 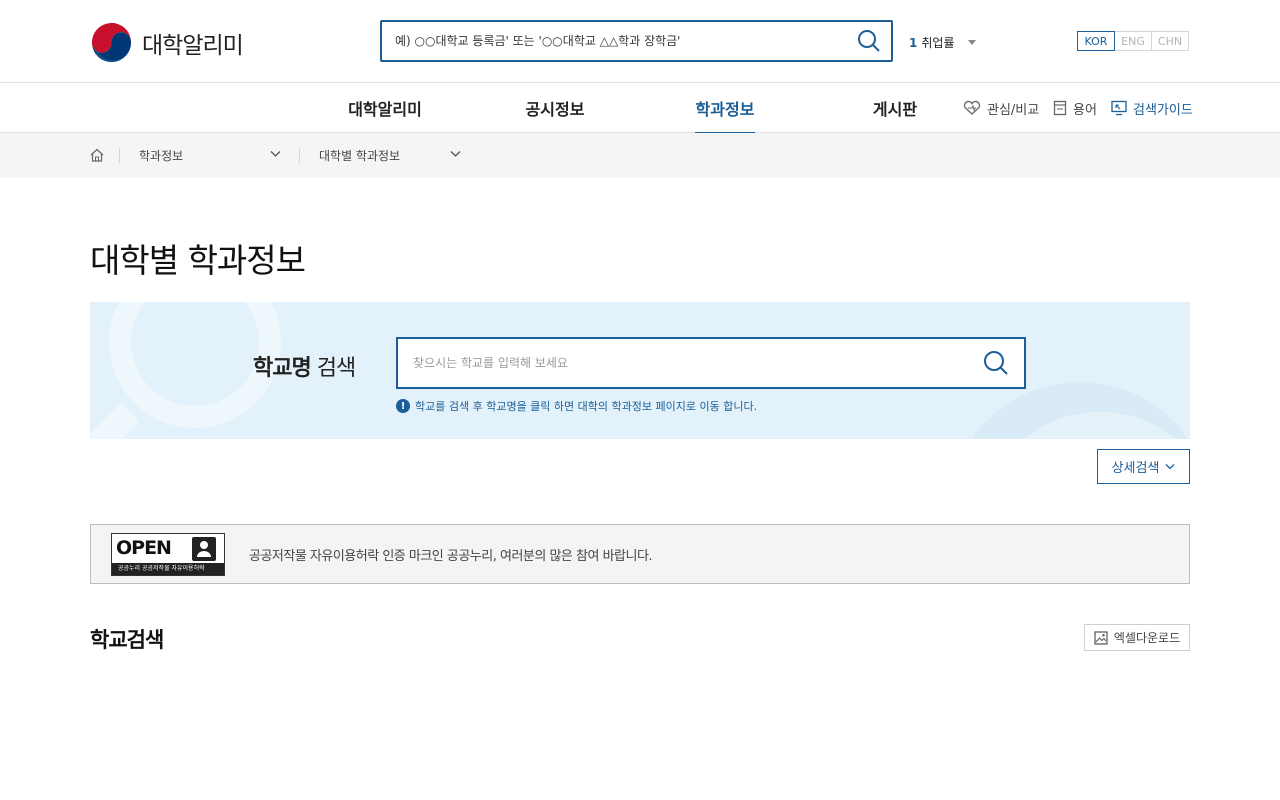 I want to click on excel-download-label: 엑셀다운로드, so click(x=1147, y=638).